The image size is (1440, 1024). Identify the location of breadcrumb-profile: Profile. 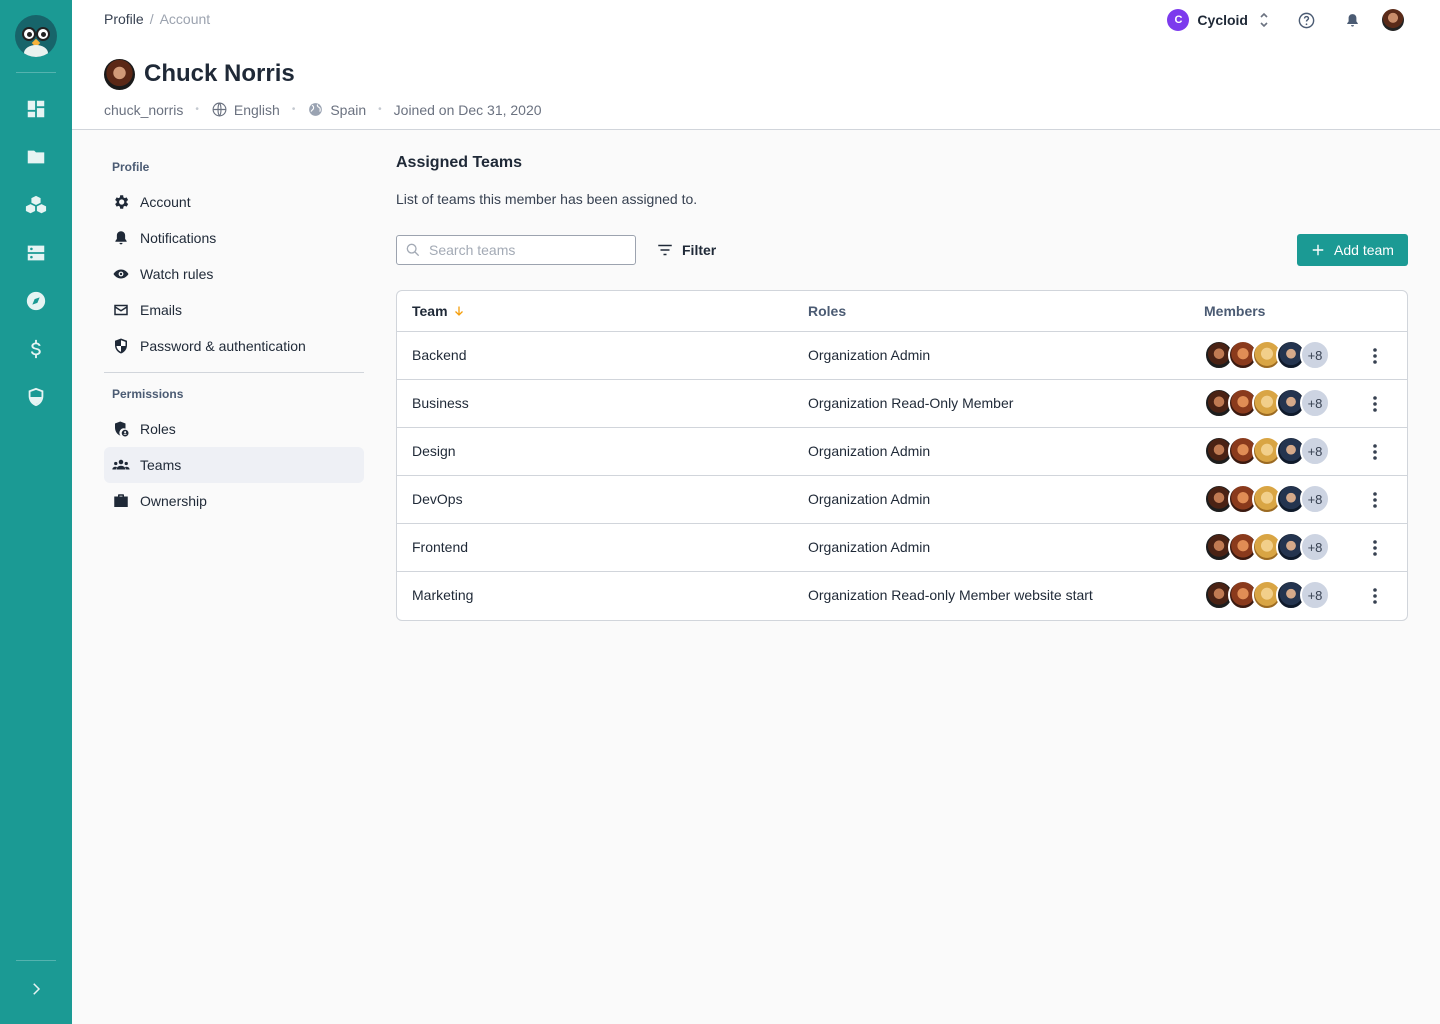
(124, 19).